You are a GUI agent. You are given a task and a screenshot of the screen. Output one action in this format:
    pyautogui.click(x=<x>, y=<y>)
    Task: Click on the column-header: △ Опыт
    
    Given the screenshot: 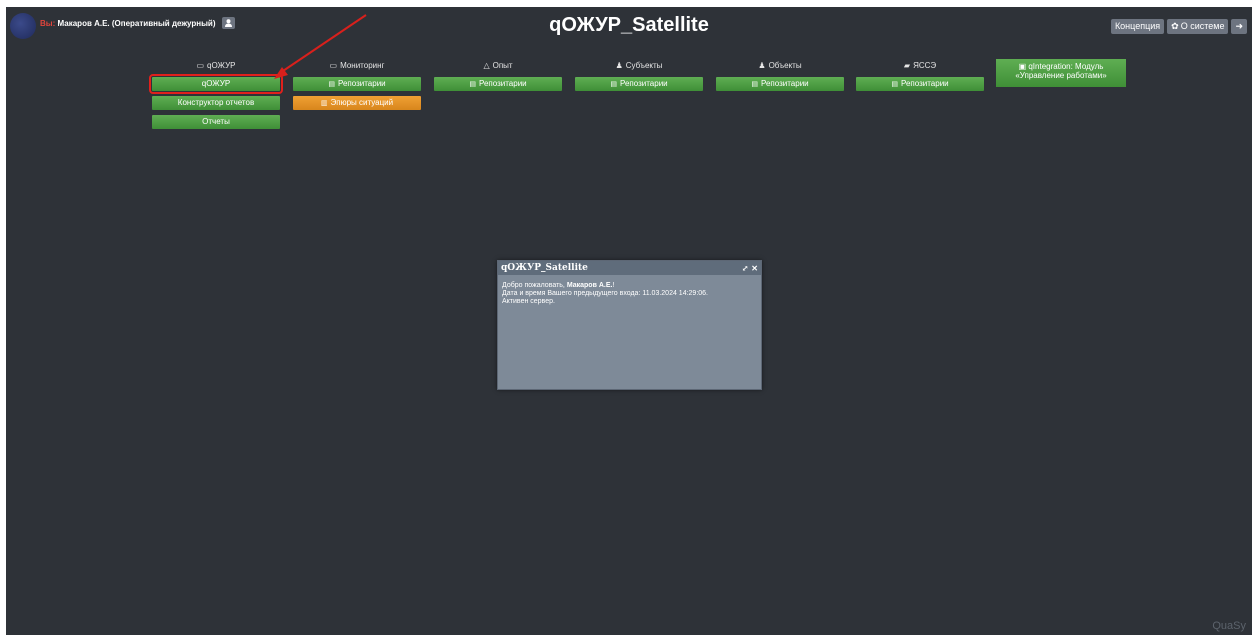 What is the action you would take?
    pyautogui.click(x=498, y=66)
    